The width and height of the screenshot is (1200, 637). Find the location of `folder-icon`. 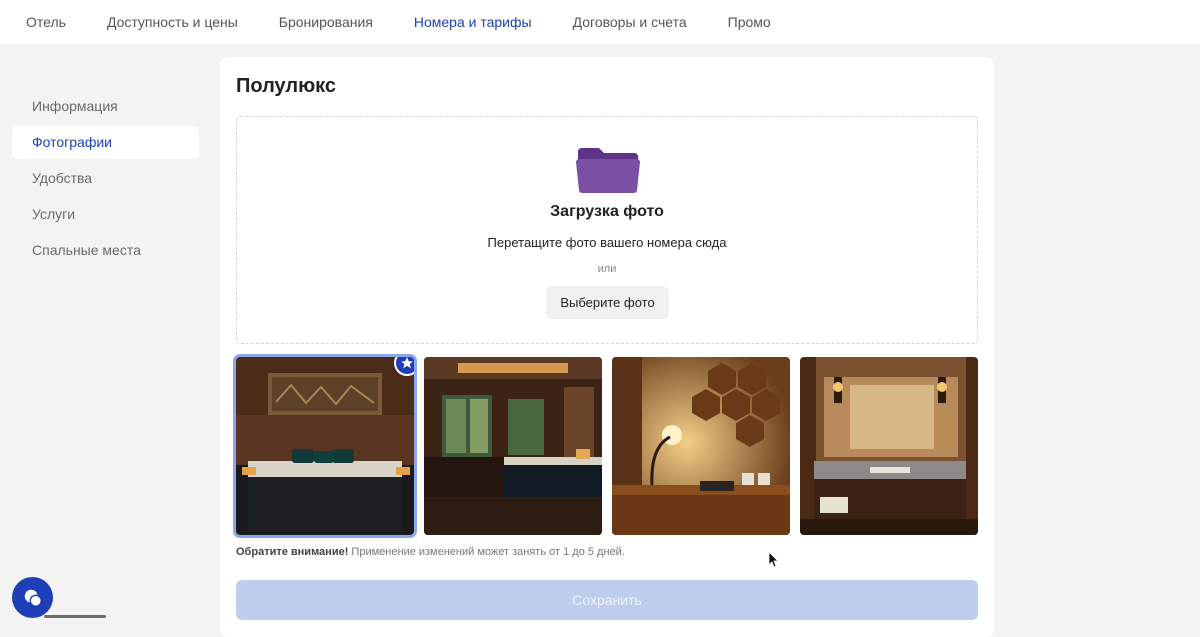

folder-icon is located at coordinates (608, 170).